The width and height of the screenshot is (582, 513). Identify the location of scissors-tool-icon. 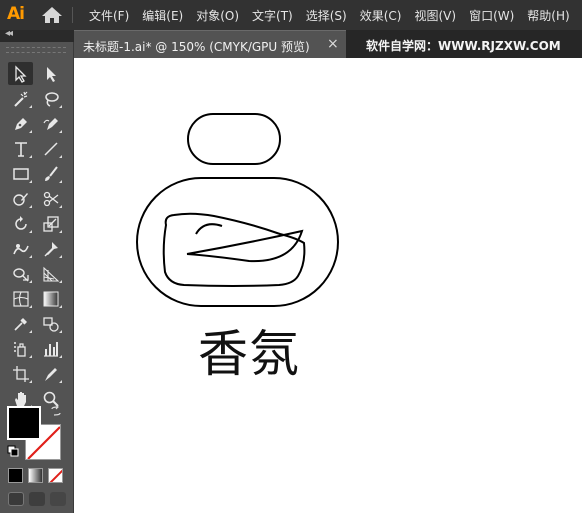
(50, 198).